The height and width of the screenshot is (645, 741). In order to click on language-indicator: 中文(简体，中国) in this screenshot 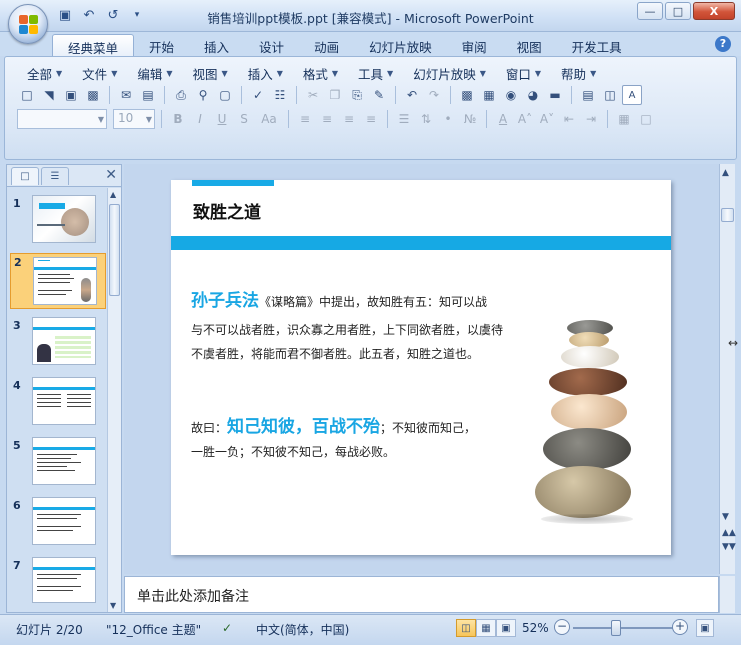, I will do `click(302, 629)`.